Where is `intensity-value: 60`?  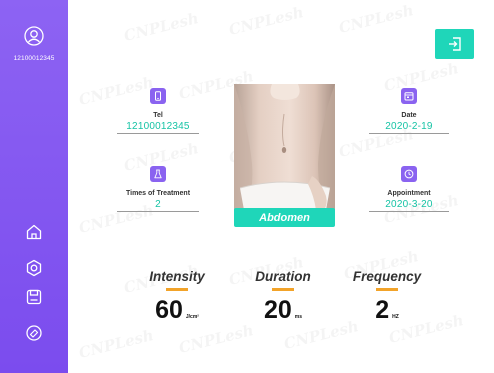
intensity-value: 60 is located at coordinates (169, 310).